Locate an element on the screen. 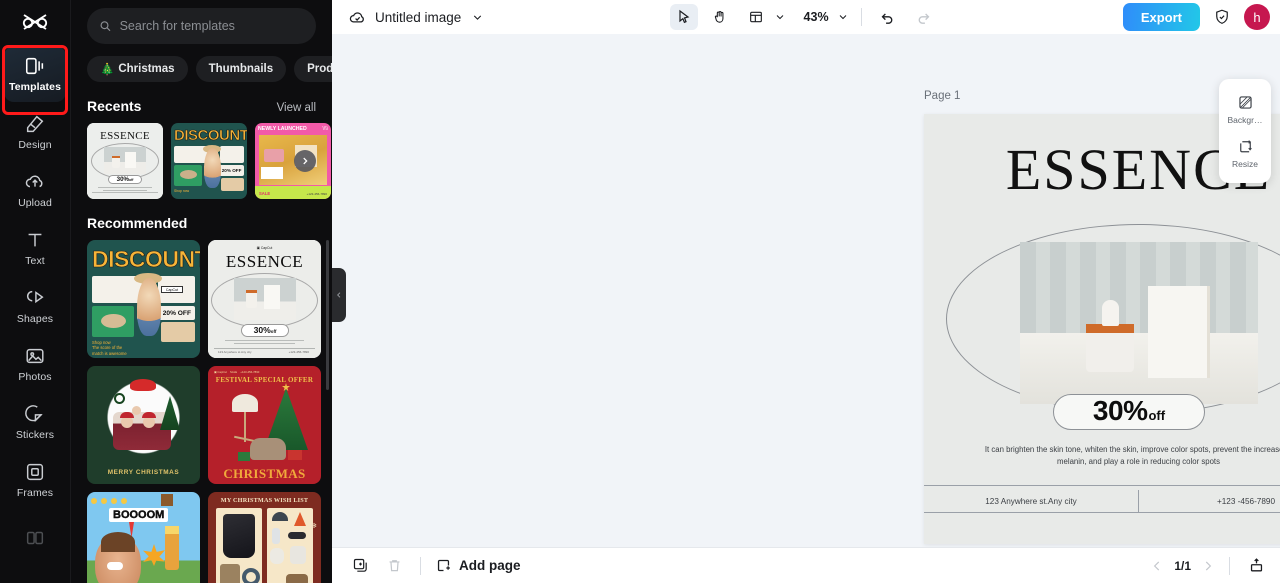 The image size is (1280, 583). recents-view-all: View all is located at coordinates (296, 108).